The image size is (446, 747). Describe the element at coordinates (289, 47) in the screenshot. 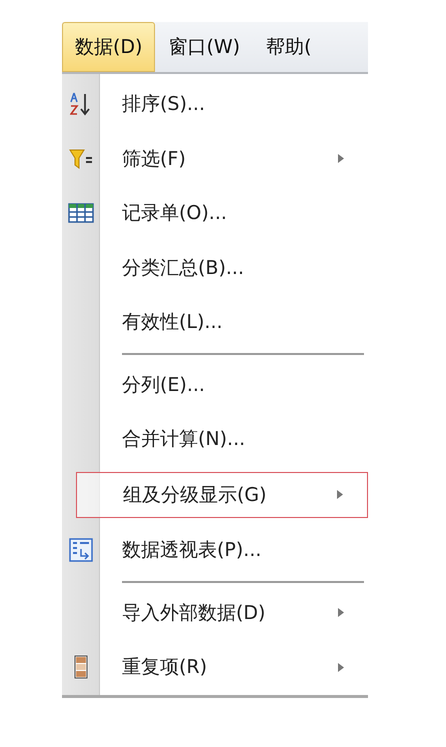

I see `menu-tab: 帮助(` at that location.